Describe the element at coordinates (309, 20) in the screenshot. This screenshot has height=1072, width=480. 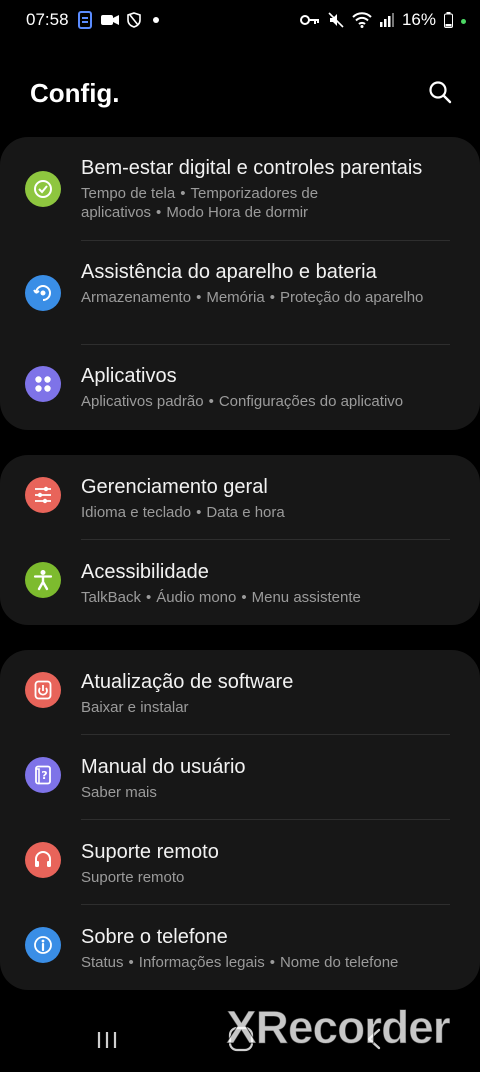
I see `key-icon` at that location.